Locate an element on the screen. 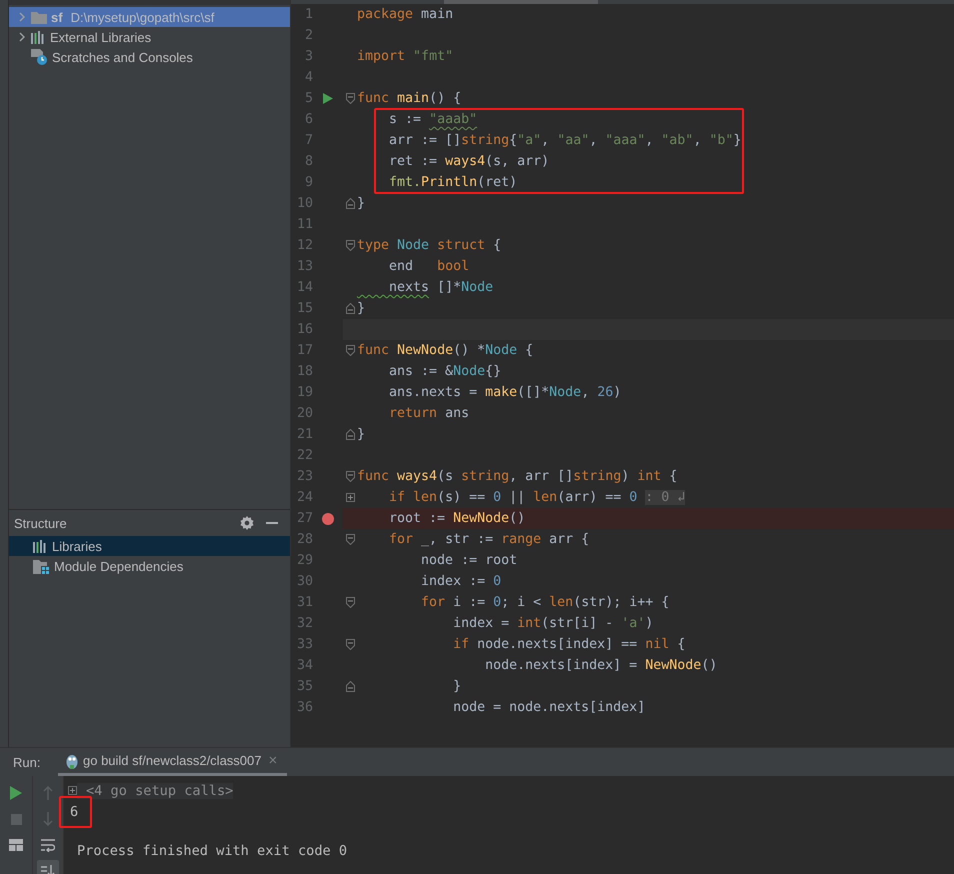  code-line: for _, str := range arr { is located at coordinates (489, 540).